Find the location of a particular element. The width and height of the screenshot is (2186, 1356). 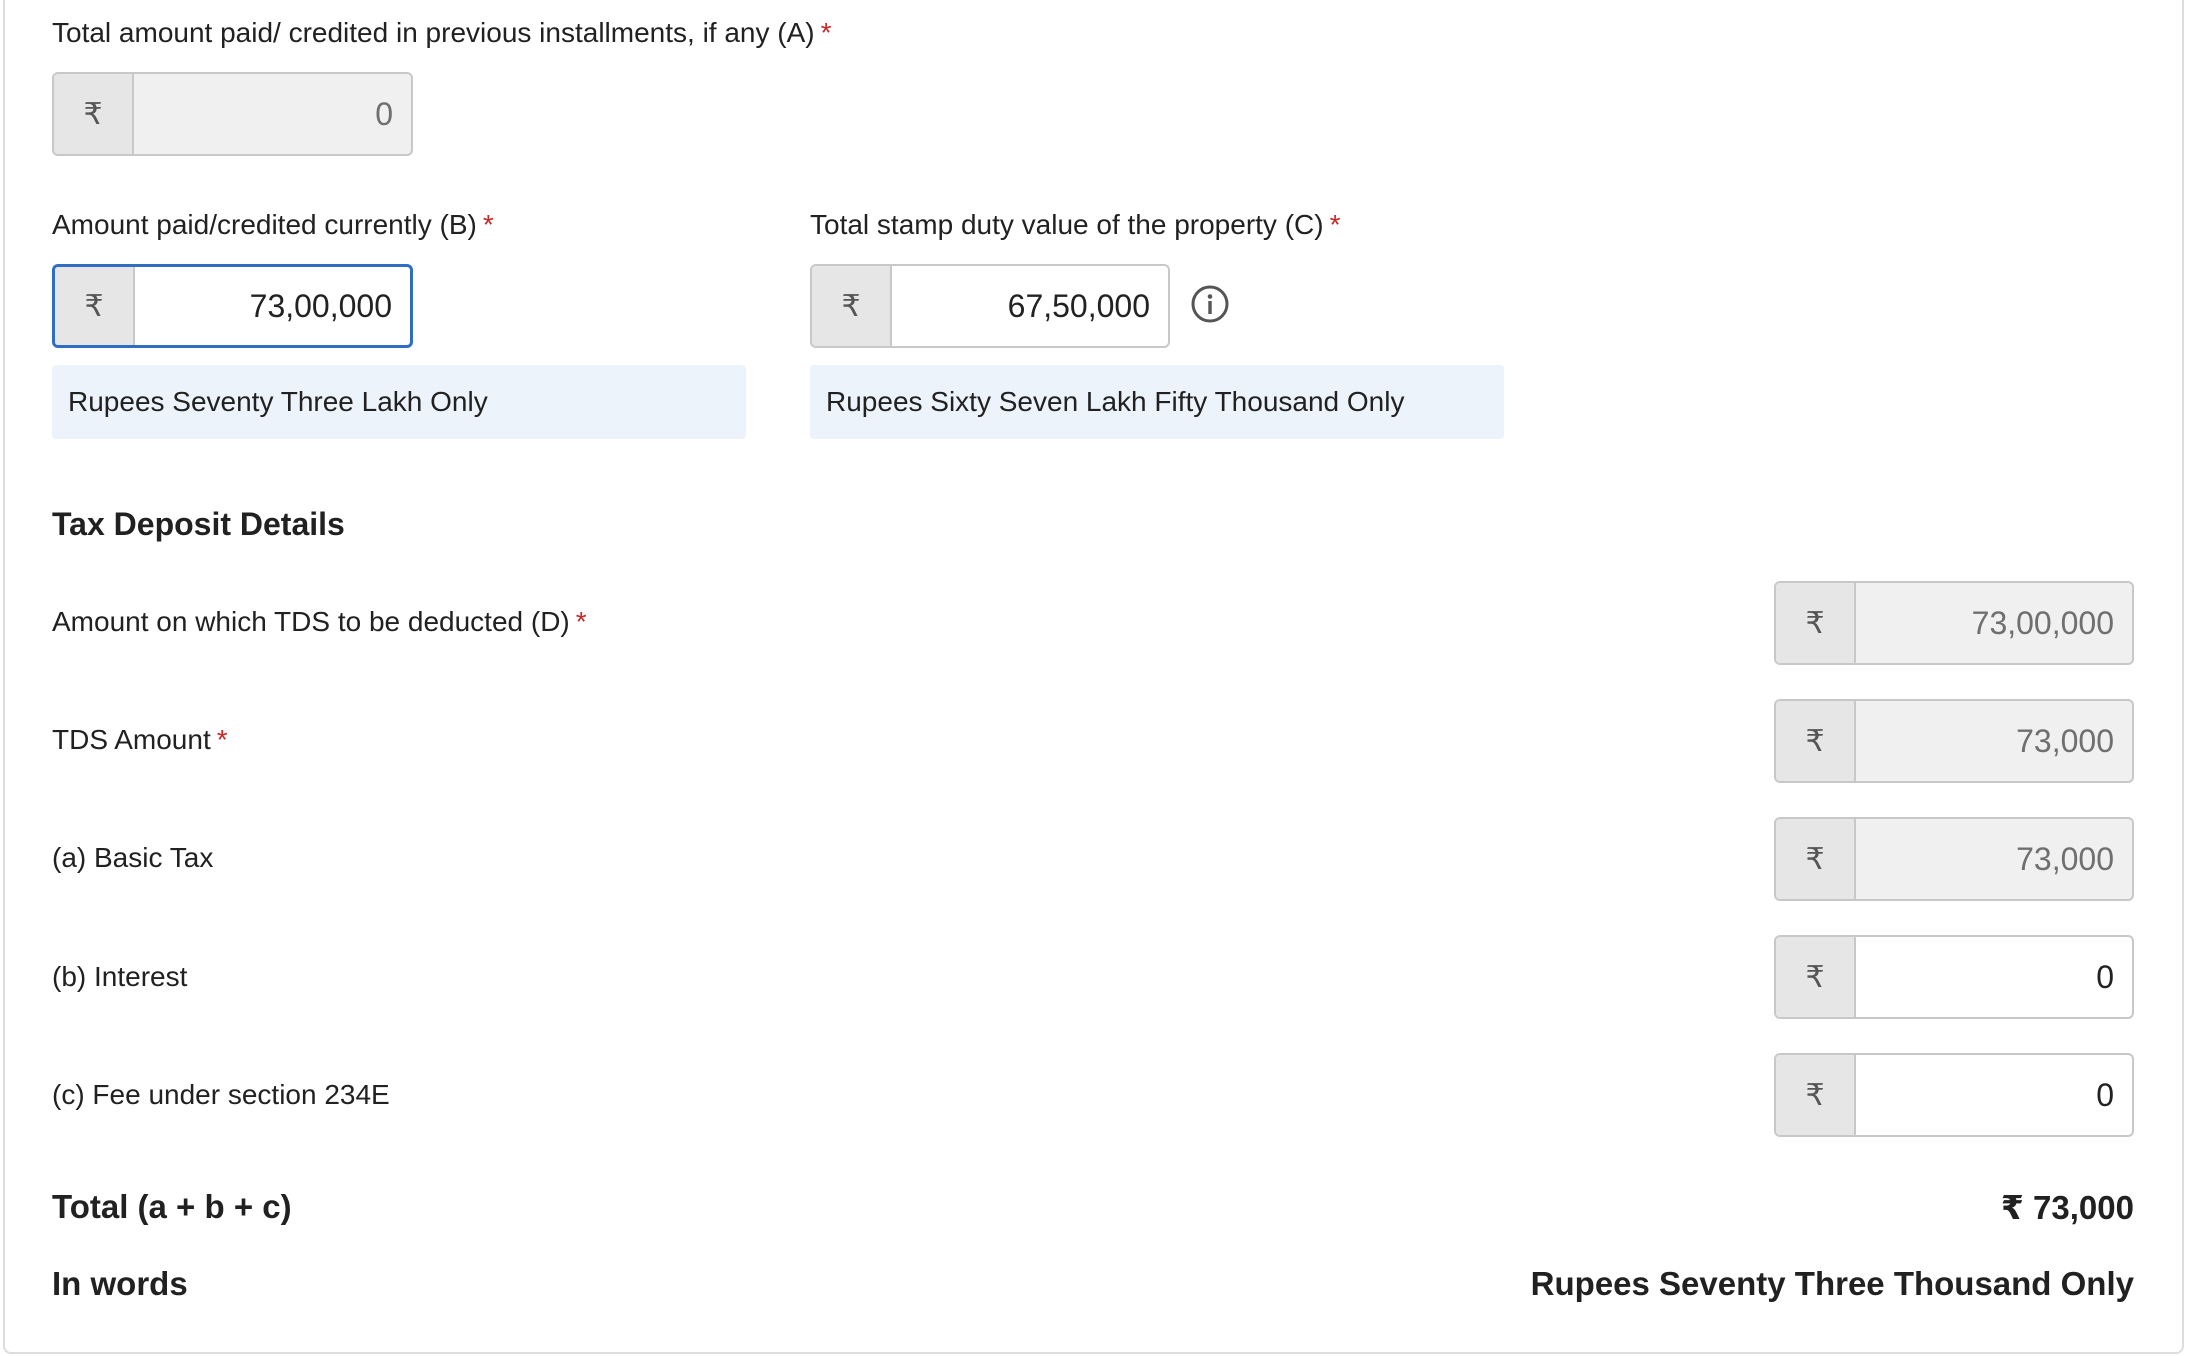

prev-installments-input is located at coordinates (272, 114).